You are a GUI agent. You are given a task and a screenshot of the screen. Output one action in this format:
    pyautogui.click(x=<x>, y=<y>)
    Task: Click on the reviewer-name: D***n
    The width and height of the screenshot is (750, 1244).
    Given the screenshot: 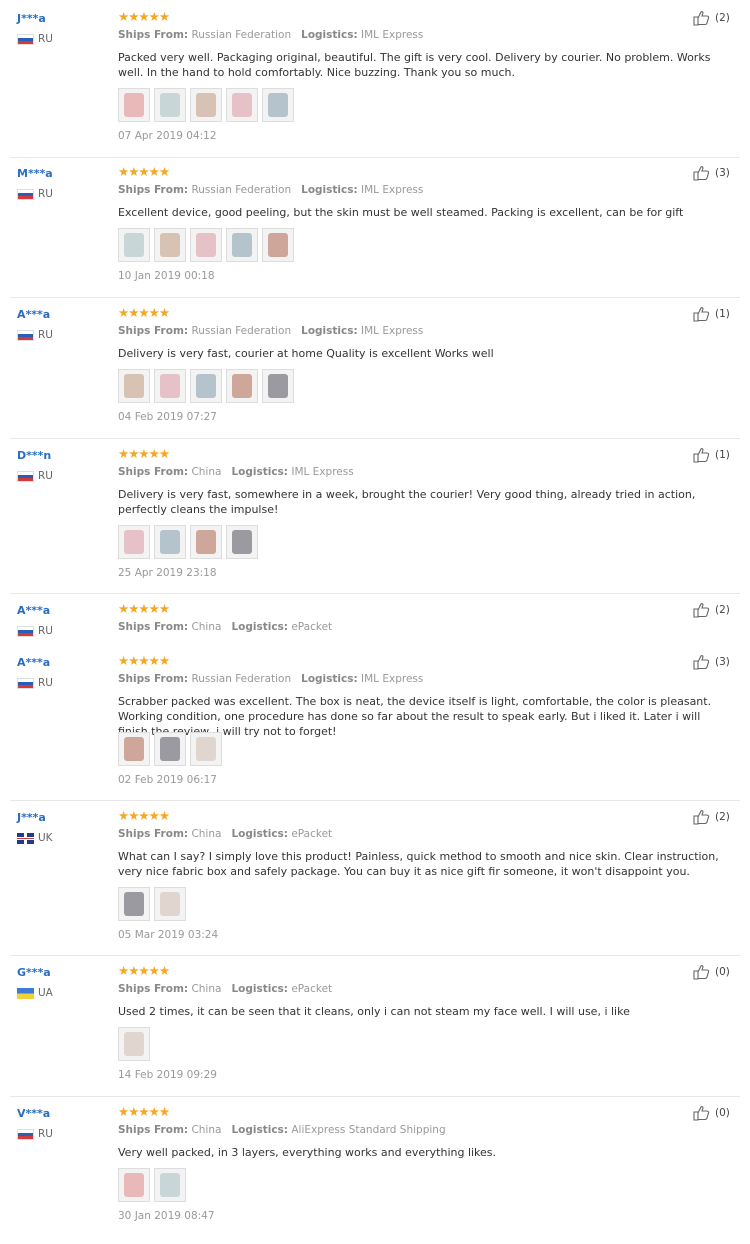 What is the action you would take?
    pyautogui.click(x=34, y=455)
    